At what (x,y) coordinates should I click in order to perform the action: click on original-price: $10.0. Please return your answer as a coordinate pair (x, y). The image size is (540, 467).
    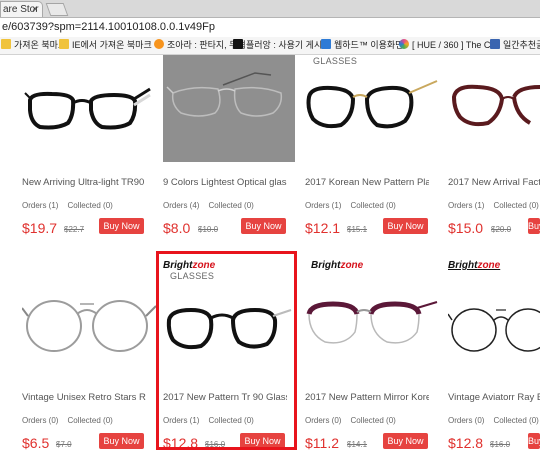
    Looking at the image, I should click on (208, 229).